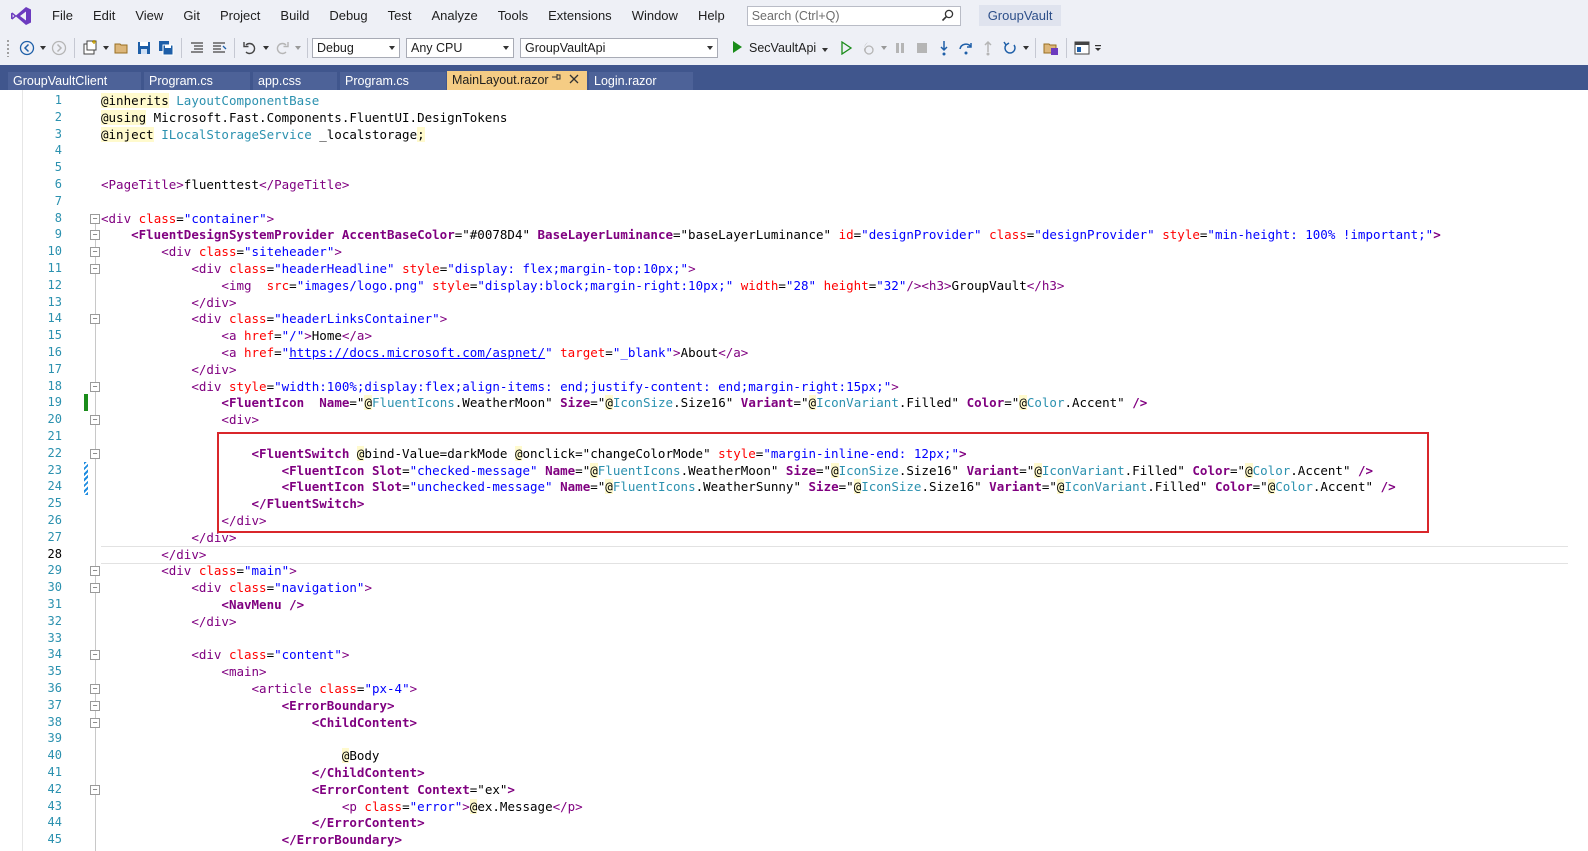 The height and width of the screenshot is (851, 1588). What do you see at coordinates (197, 81) in the screenshot?
I see `tab-program-cs: Program.cs` at bounding box center [197, 81].